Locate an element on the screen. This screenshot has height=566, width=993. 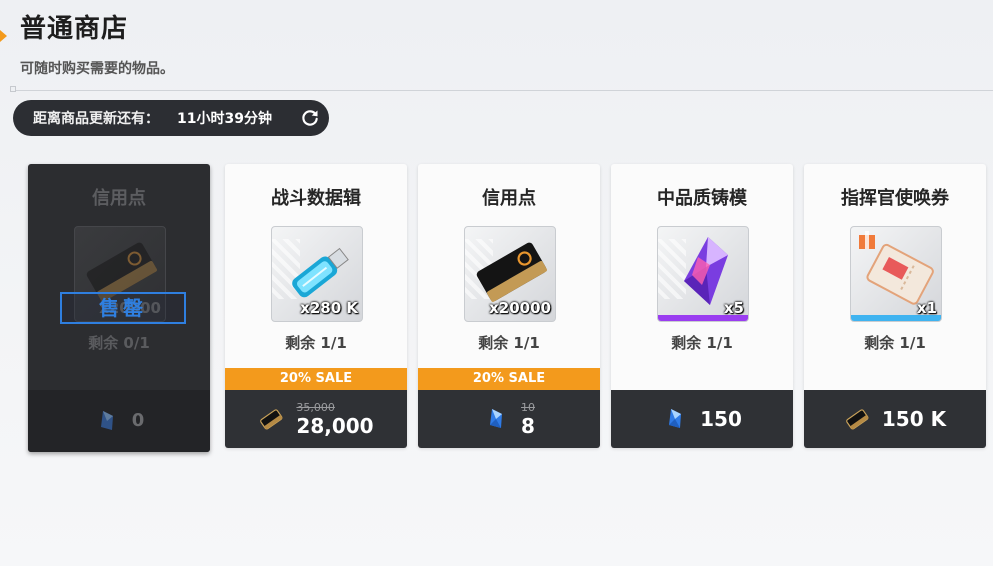
refresh-icon is located at coordinates (310, 118).